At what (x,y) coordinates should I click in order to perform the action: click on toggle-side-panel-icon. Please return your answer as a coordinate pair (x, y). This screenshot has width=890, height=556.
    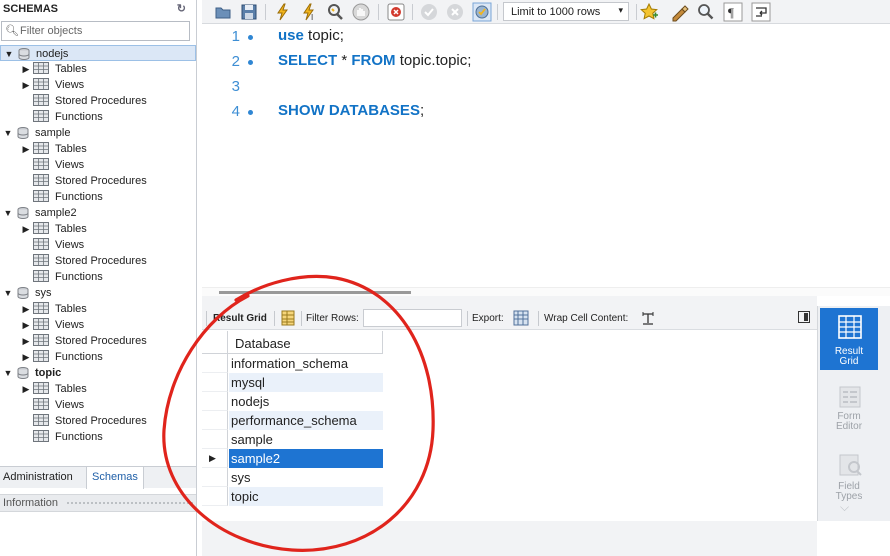
    Looking at the image, I should click on (804, 317).